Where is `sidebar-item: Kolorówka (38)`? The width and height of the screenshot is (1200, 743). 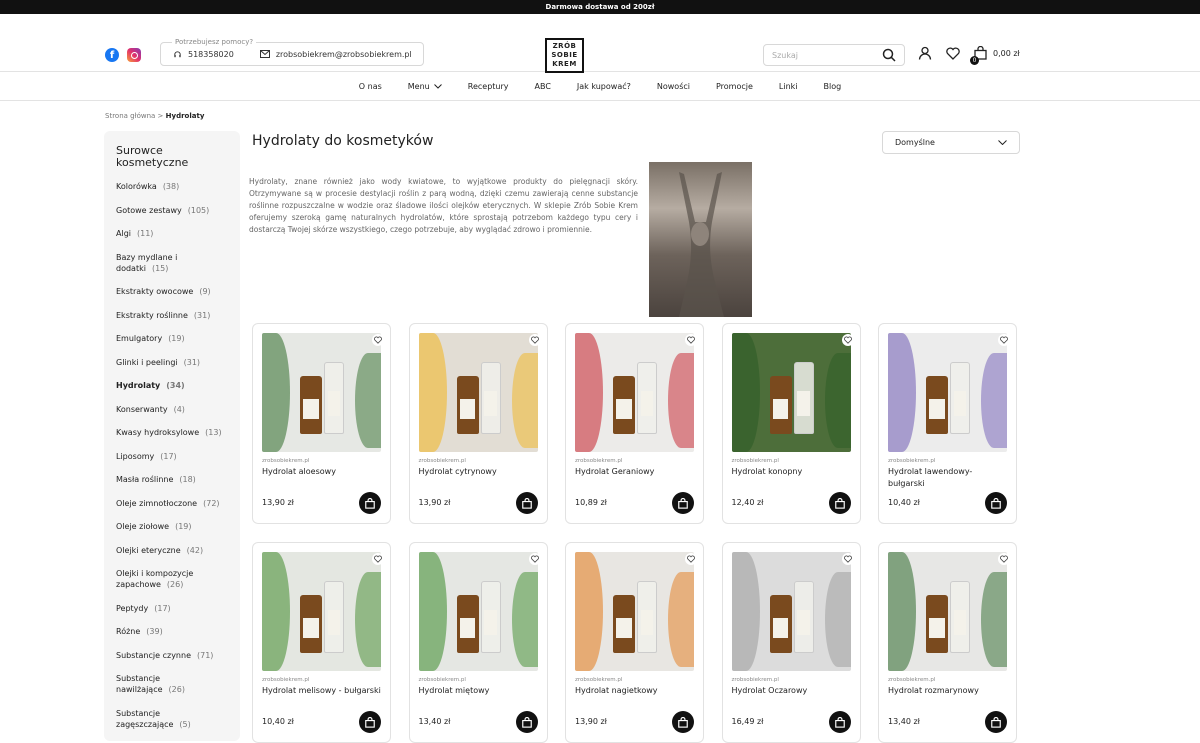 sidebar-item: Kolorówka (38) is located at coordinates (172, 186).